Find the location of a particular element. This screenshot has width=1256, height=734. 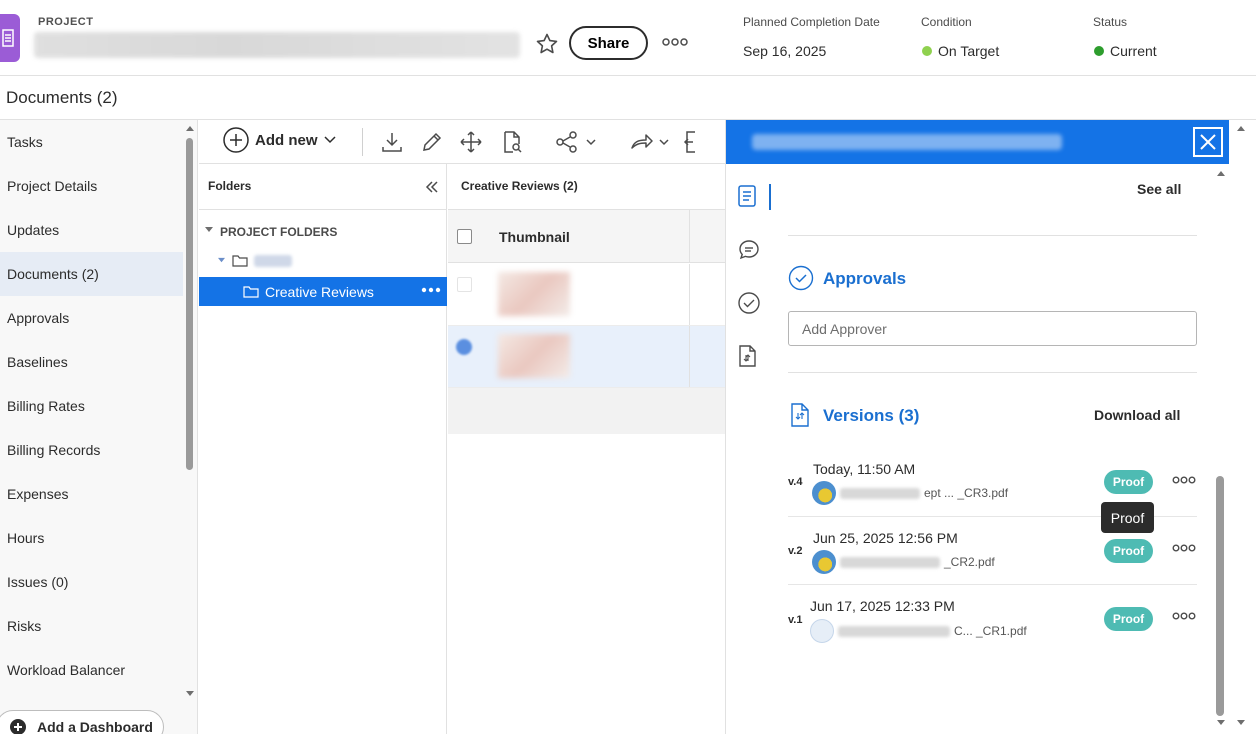

documents-toolbar: Add new is located at coordinates (462, 142).